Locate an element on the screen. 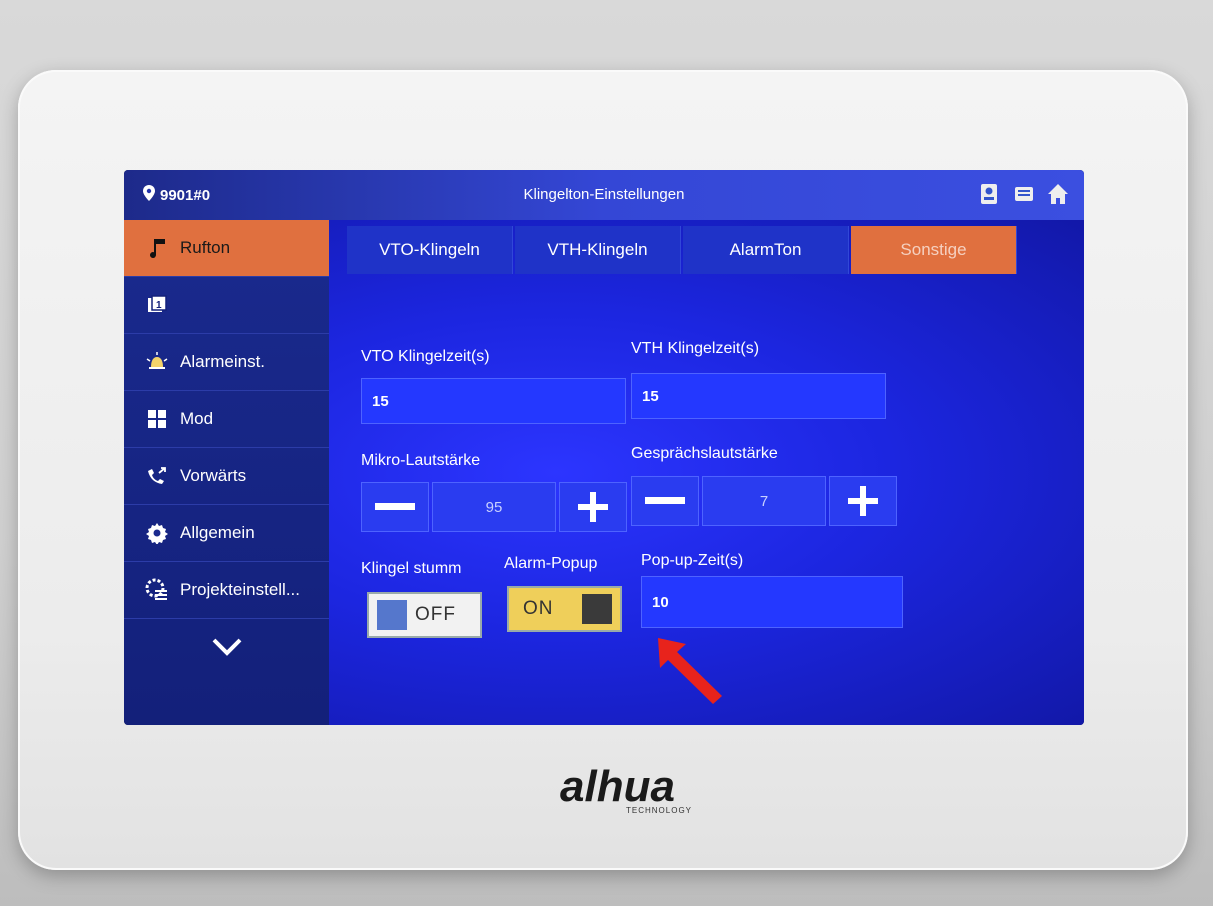 Image resolution: width=1213 pixels, height=906 pixels. grid-icon is located at coordinates (157, 419).